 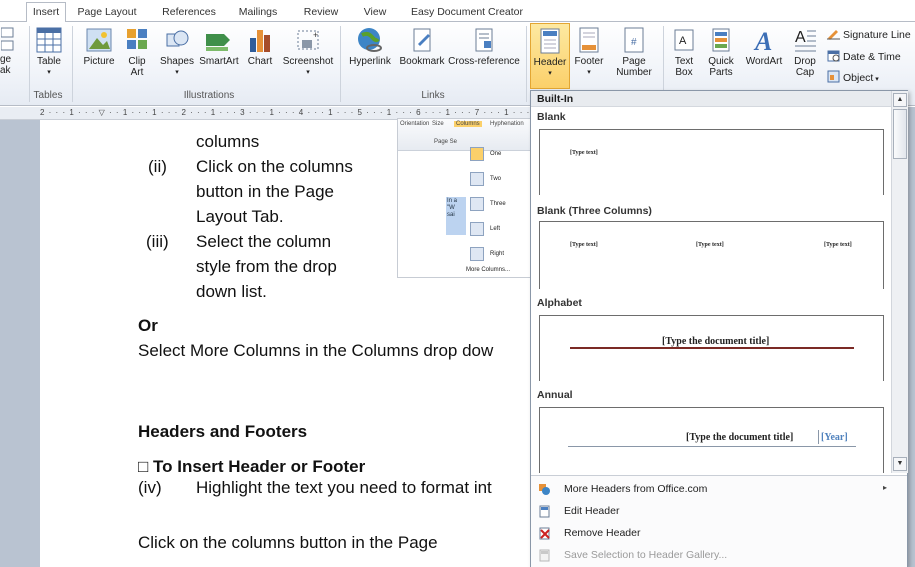 What do you see at coordinates (49, 52) in the screenshot?
I see `table-button: Table ▾` at bounding box center [49, 52].